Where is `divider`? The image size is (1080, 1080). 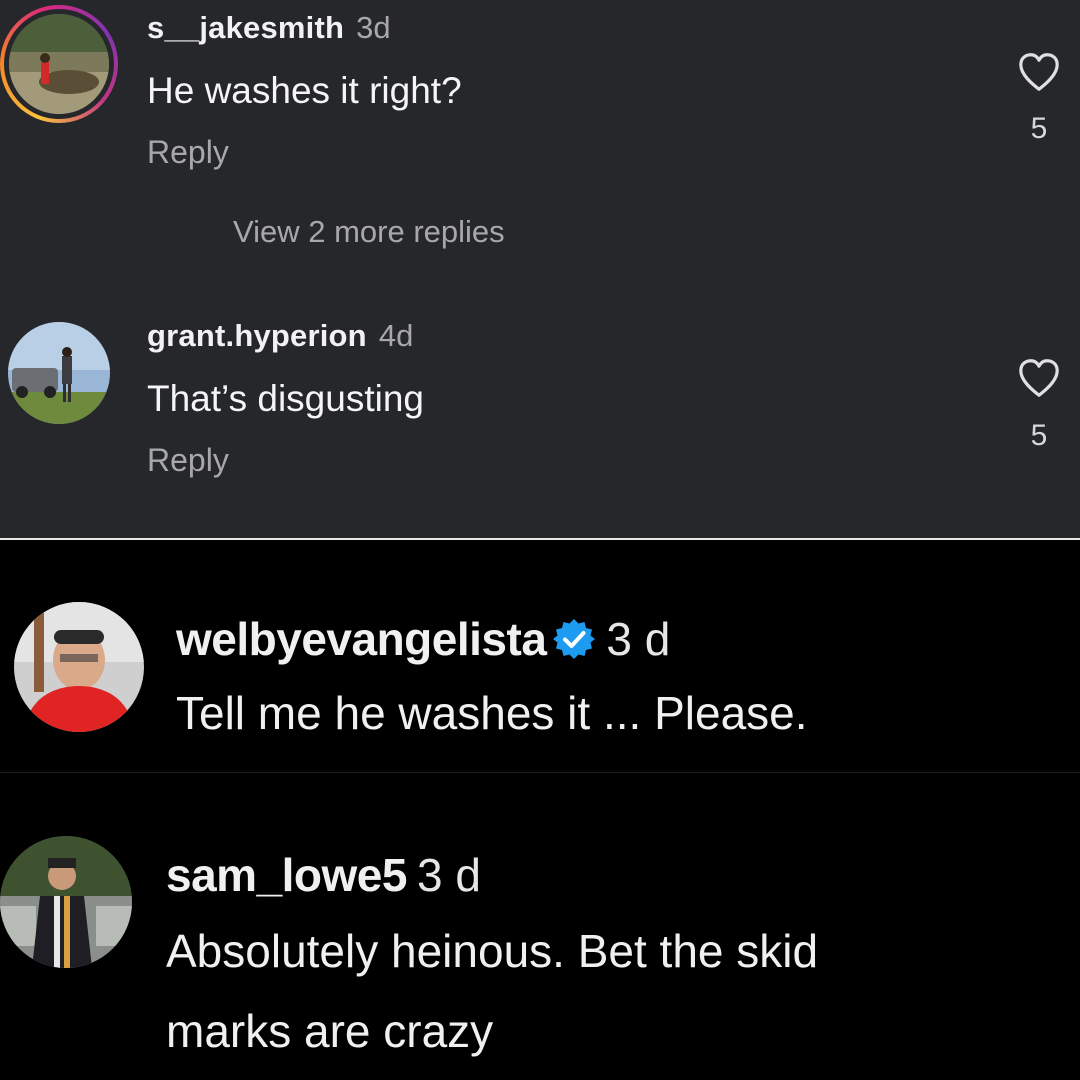 divider is located at coordinates (540, 772).